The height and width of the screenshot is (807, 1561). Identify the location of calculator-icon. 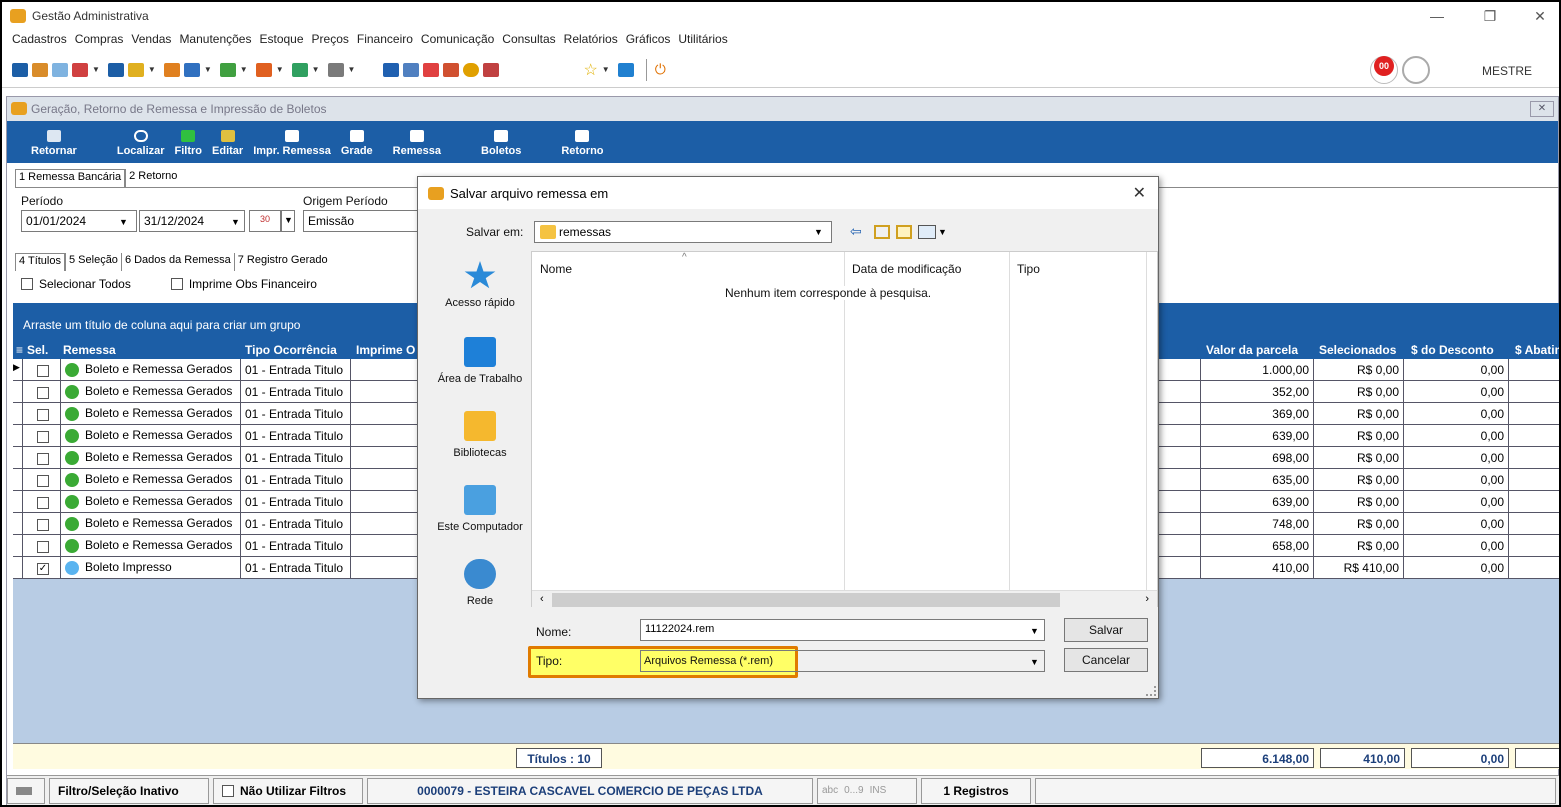
(411, 69).